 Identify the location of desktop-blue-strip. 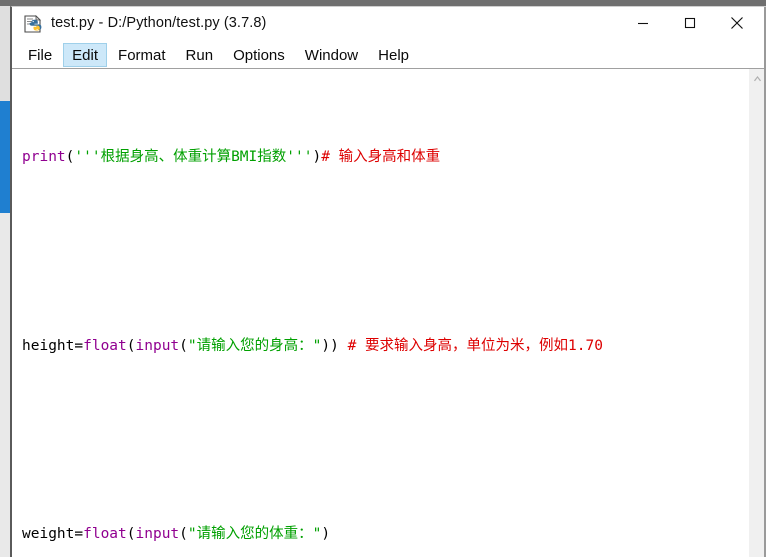
(5, 157).